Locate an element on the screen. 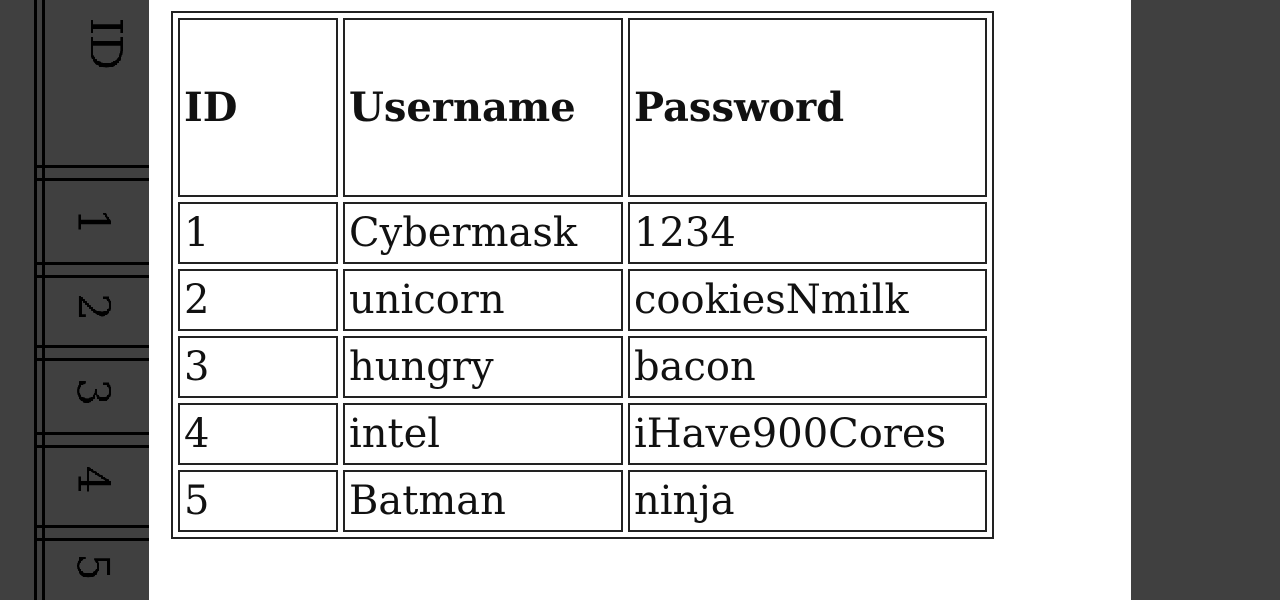 This screenshot has height=600, width=1280. cell-password: ninja is located at coordinates (807, 501).